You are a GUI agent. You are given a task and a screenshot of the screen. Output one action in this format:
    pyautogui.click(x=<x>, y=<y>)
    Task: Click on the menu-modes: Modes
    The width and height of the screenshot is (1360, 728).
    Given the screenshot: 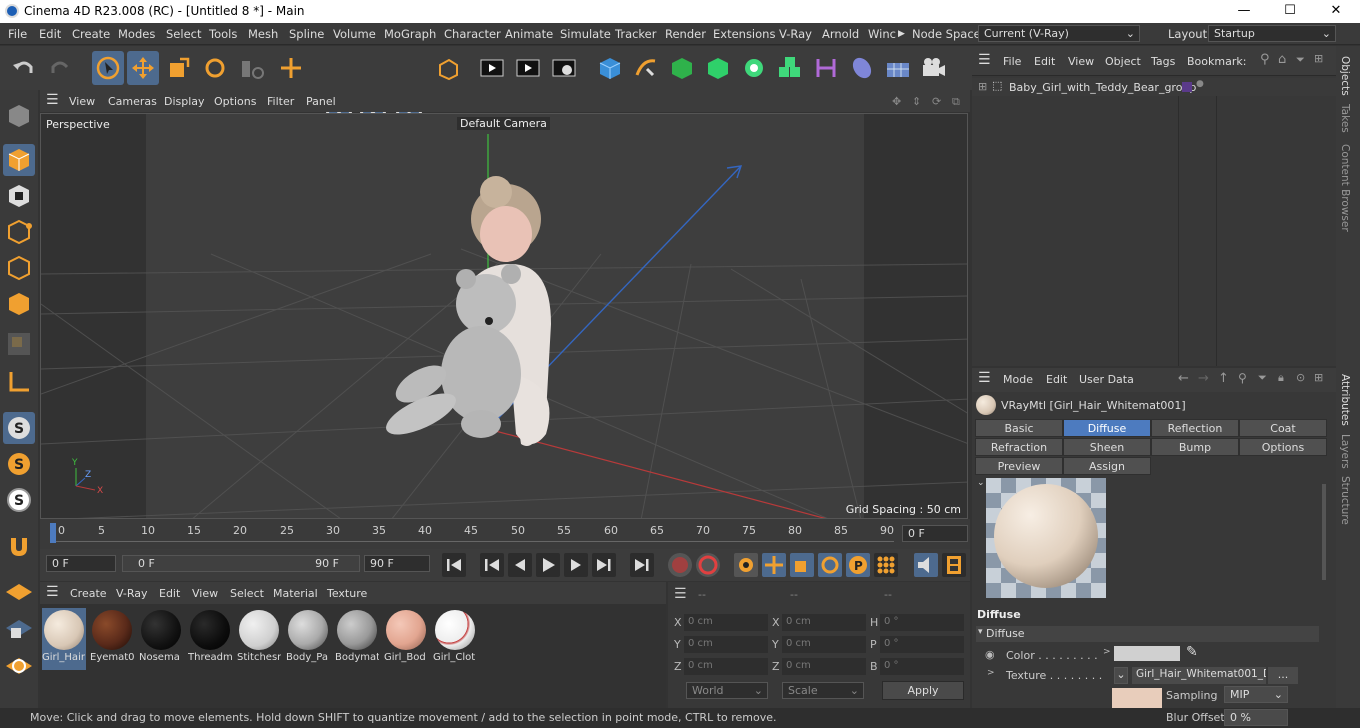 What is the action you would take?
    pyautogui.click(x=136, y=34)
    